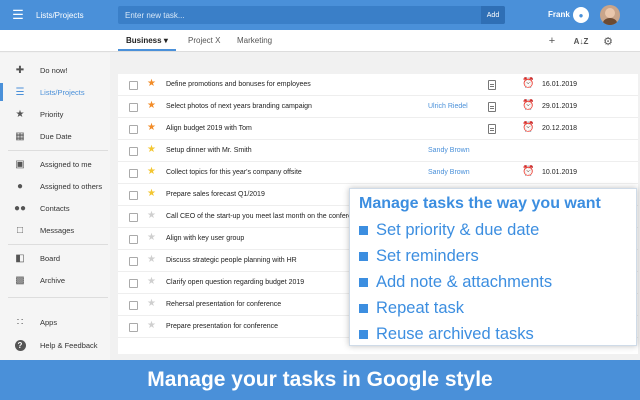 This screenshot has height=400, width=640. Describe the element at coordinates (52, 114) in the screenshot. I see `sidebar-item-label: Priority` at that location.